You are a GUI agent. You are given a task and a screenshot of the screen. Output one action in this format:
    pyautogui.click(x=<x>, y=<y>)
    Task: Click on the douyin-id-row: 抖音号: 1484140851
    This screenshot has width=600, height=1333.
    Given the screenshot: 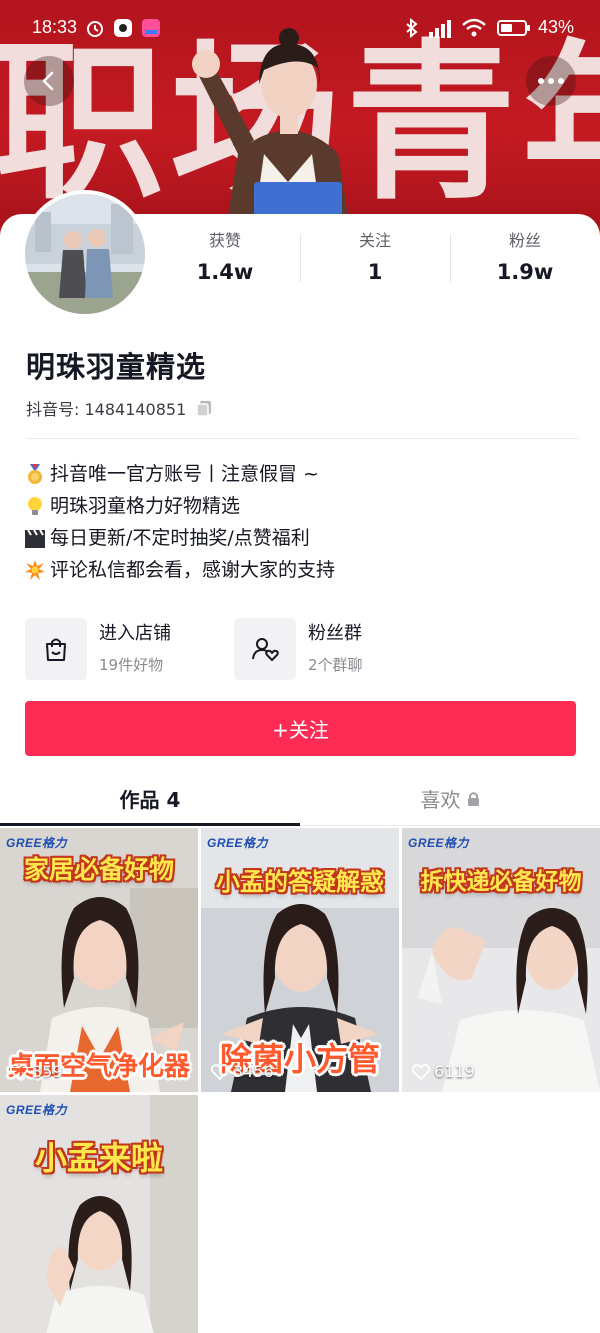 What is the action you would take?
    pyautogui.click(x=120, y=408)
    